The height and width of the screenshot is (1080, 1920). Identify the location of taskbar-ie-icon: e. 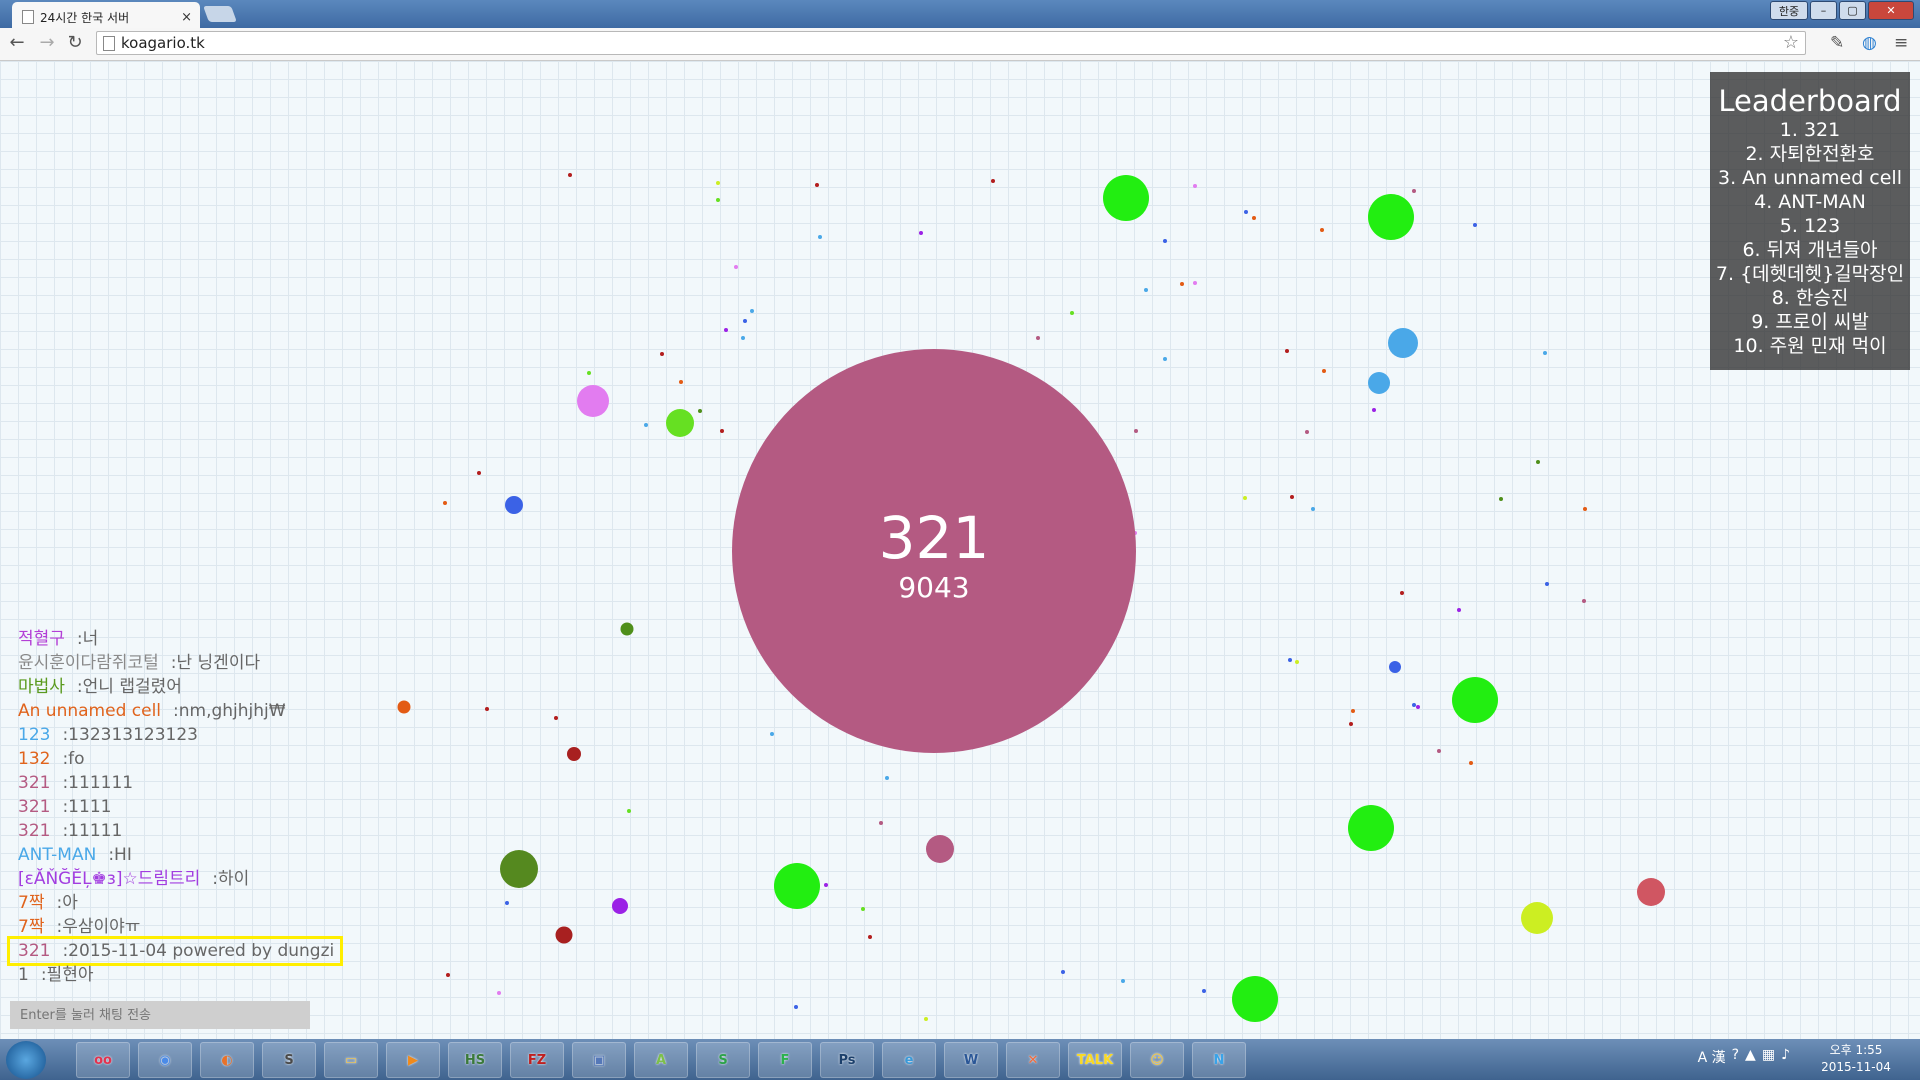
(909, 1060).